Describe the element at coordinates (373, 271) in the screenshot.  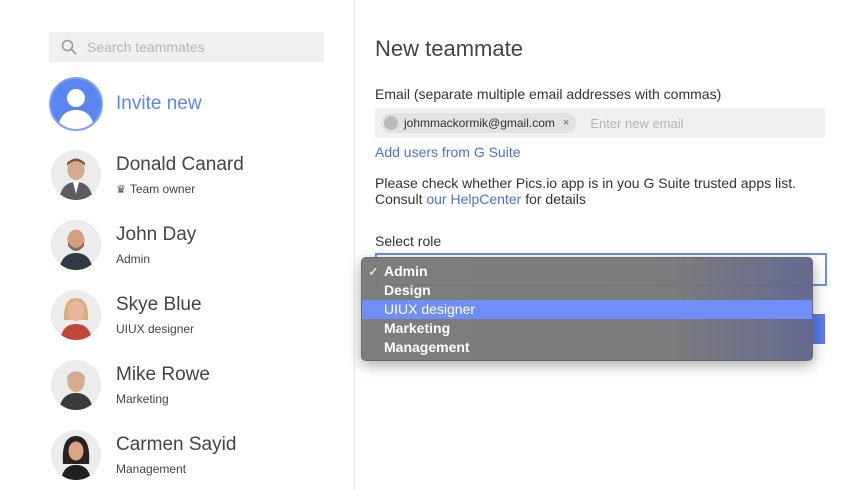
I see `checkmark-icon: ✓` at that location.